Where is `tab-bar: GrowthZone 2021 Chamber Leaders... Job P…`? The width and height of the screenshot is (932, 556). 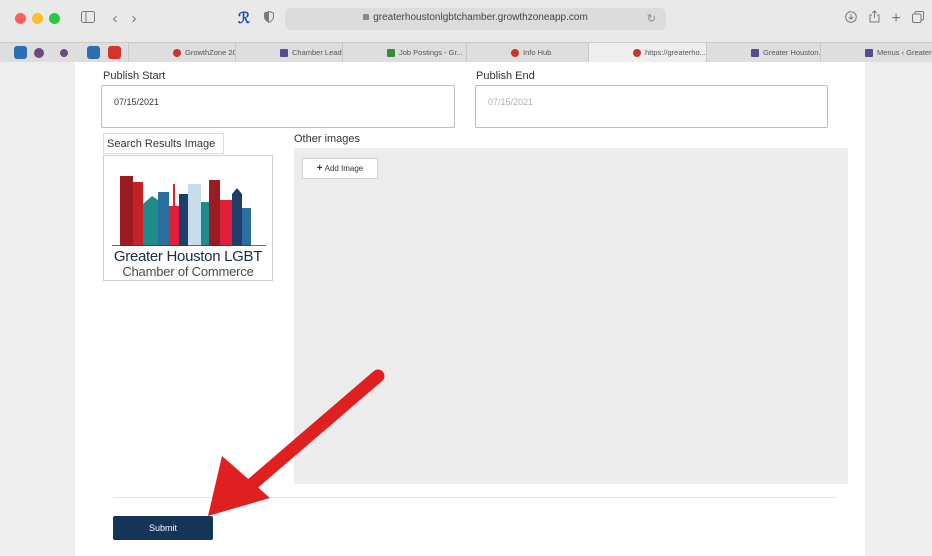 tab-bar: GrowthZone 2021 Chamber Leaders... Job P… is located at coordinates (466, 52).